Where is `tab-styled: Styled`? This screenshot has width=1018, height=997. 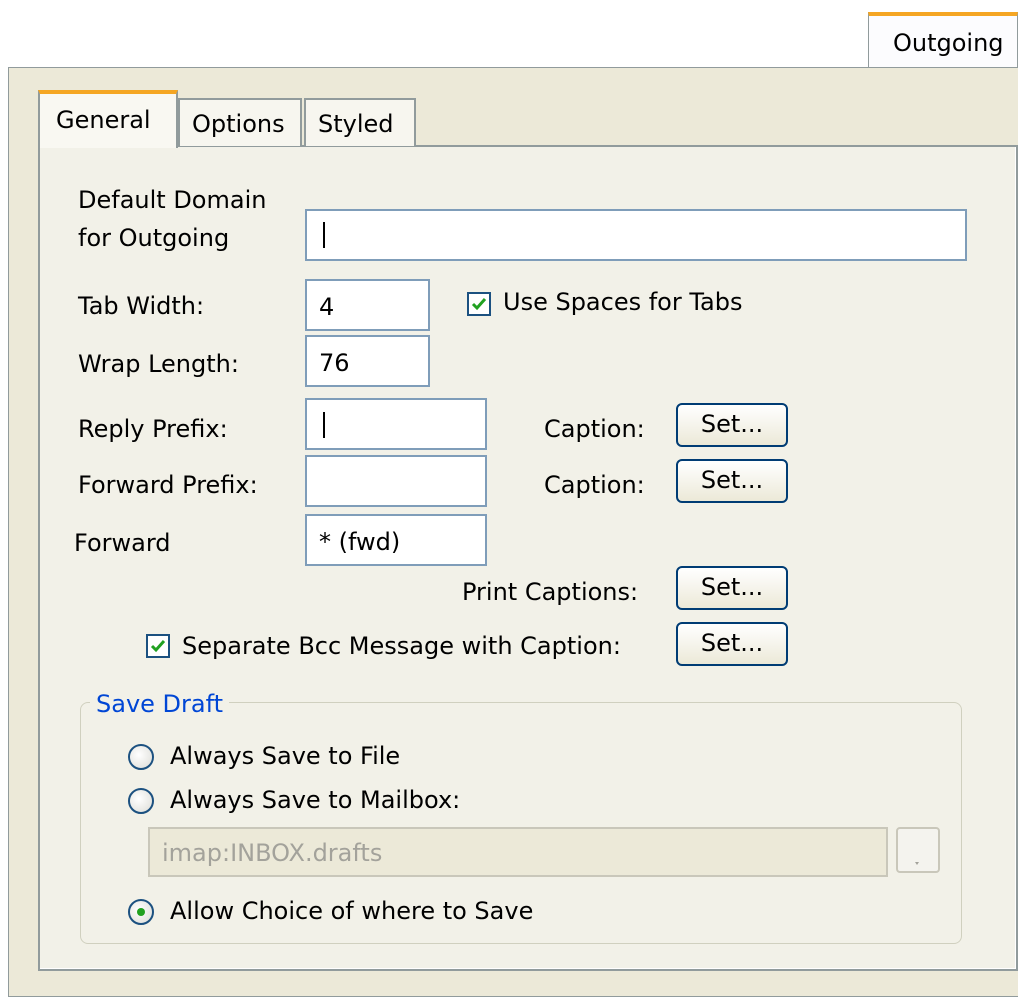 tab-styled: Styled is located at coordinates (360, 122).